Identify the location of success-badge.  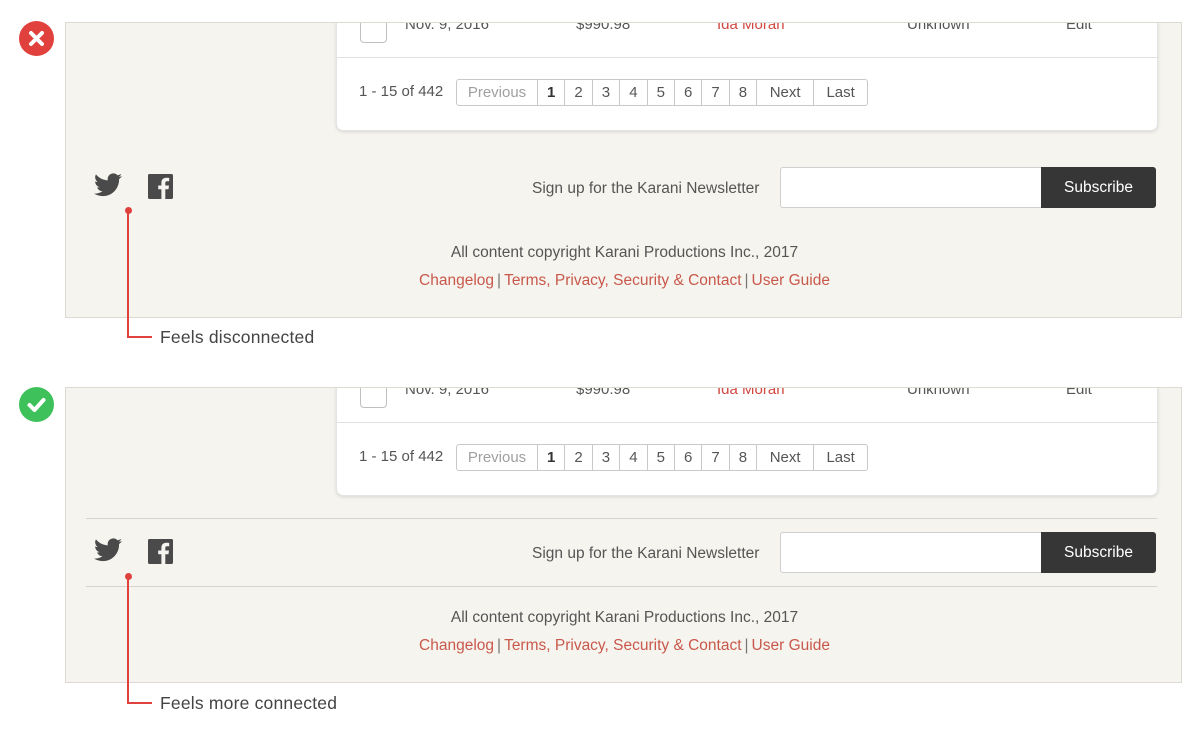
(36, 404).